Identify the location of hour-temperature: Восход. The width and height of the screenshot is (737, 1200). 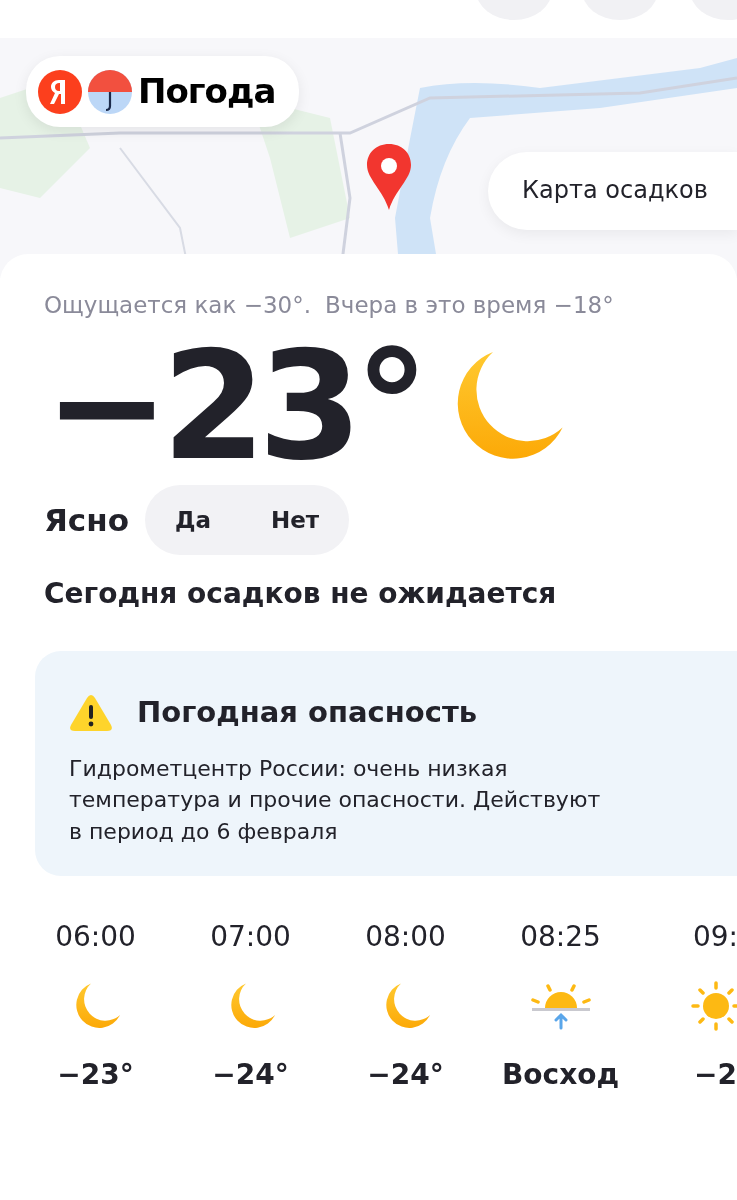
(560, 1075).